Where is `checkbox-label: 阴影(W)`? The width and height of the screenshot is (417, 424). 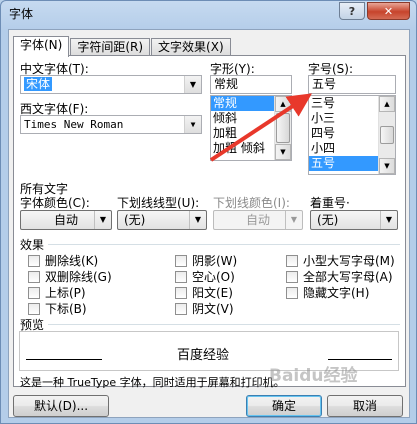
checkbox-label: 阴影(W) is located at coordinates (215, 261).